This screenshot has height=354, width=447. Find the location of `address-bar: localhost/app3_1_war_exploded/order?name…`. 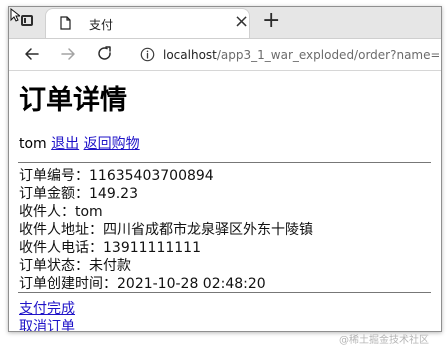

address-bar: localhost/app3_1_war_exploded/order?name… is located at coordinates (301, 55).